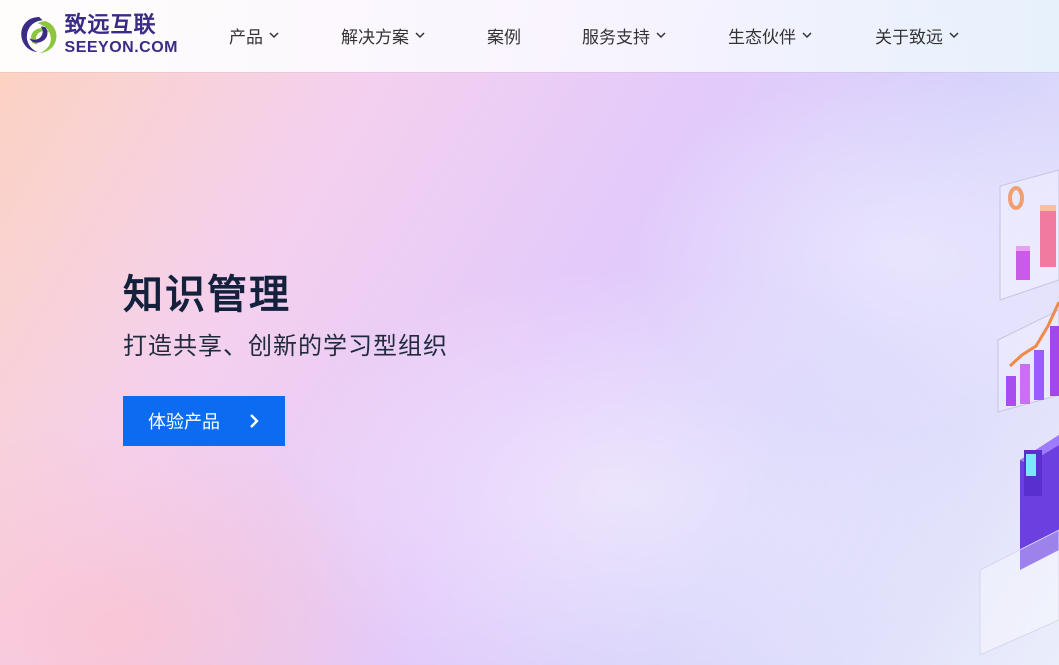 The image size is (1059, 665). I want to click on nav-item-solutions: 解决方案, so click(383, 35).